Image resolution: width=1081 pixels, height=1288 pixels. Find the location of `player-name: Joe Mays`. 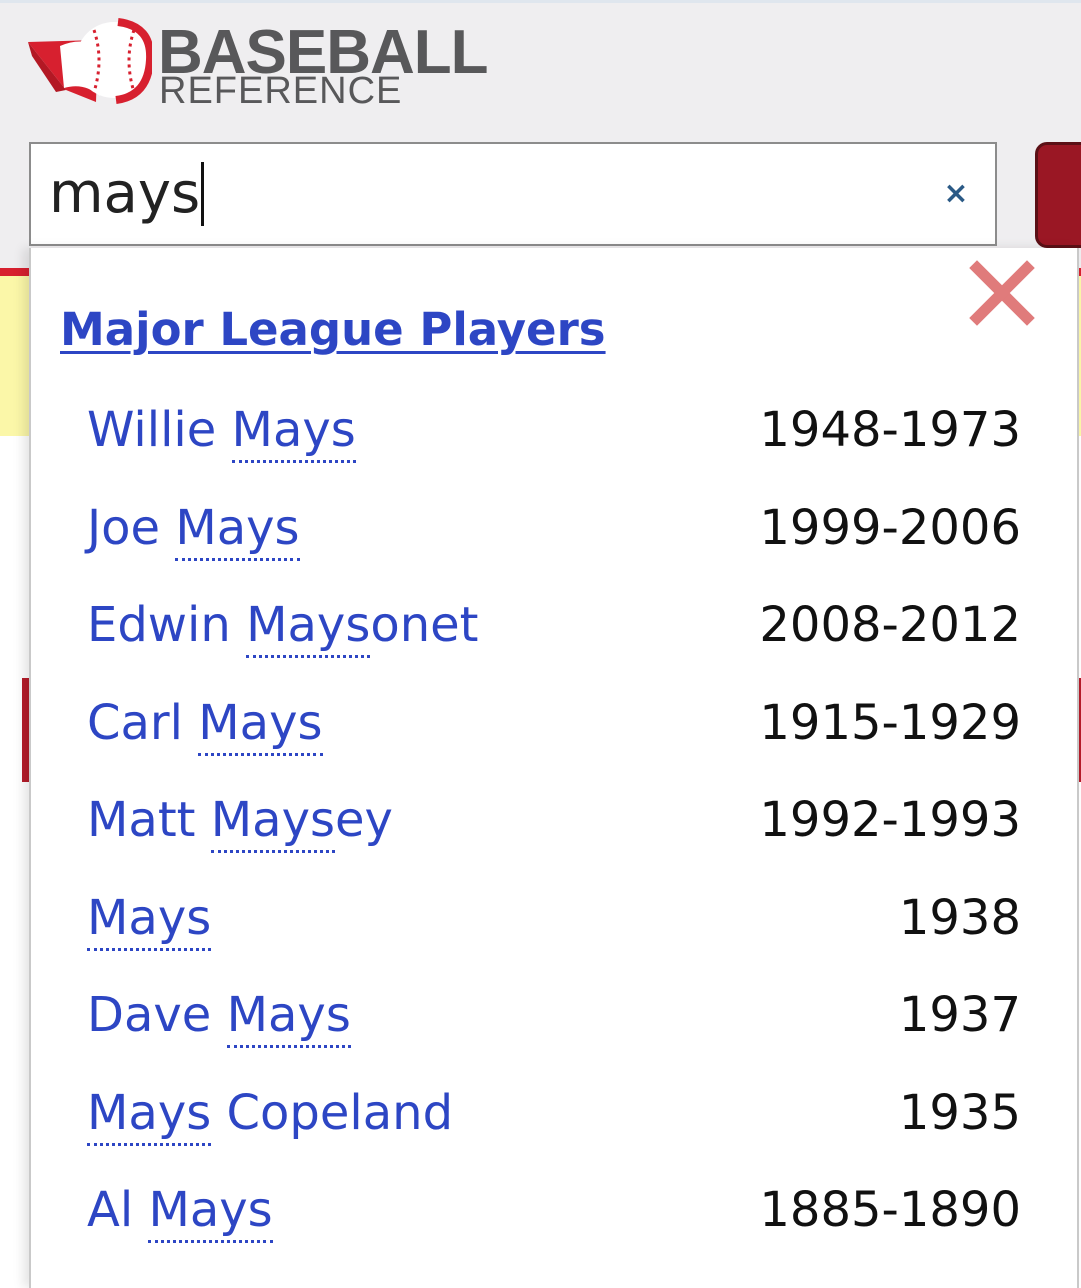

player-name: Joe Mays is located at coordinates (193, 528).